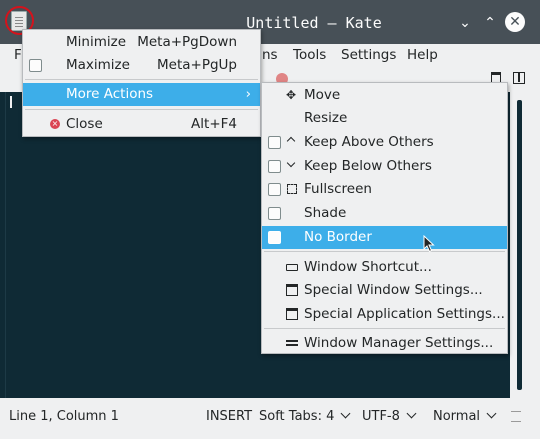  What do you see at coordinates (110, 94) in the screenshot?
I see `menu-item-label: More Actions` at bounding box center [110, 94].